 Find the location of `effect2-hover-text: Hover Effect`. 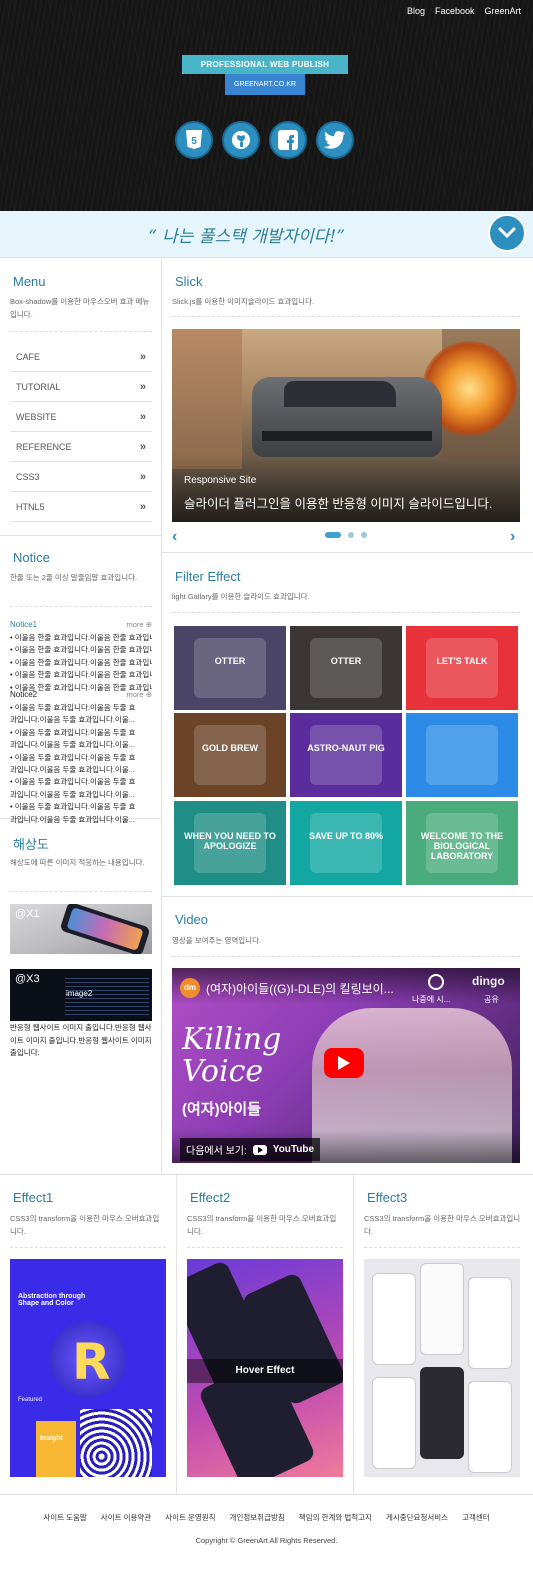

effect2-hover-text: Hover Effect is located at coordinates (265, 1371).